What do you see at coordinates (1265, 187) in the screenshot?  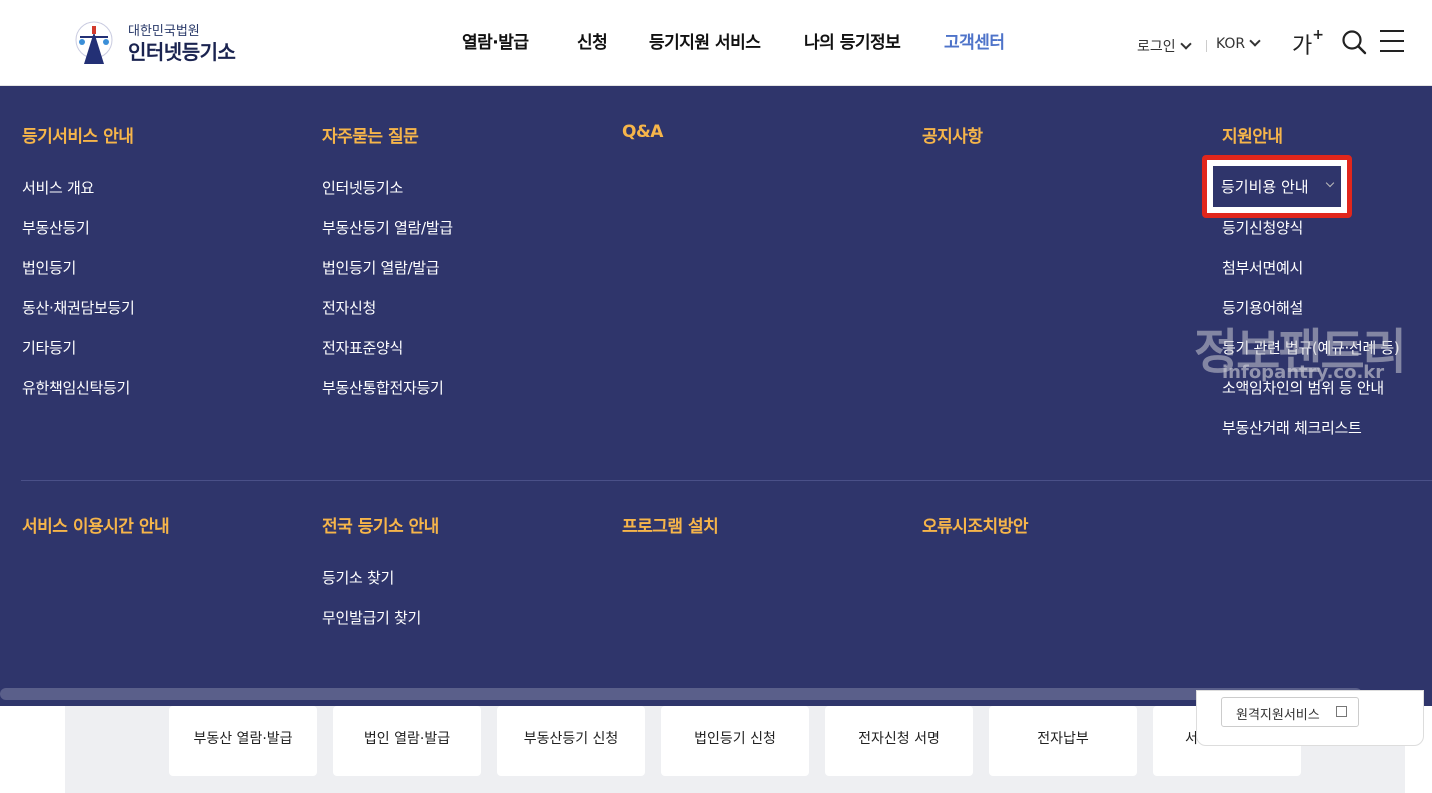 I see `registry-fee-label: 등기비용 안내` at bounding box center [1265, 187].